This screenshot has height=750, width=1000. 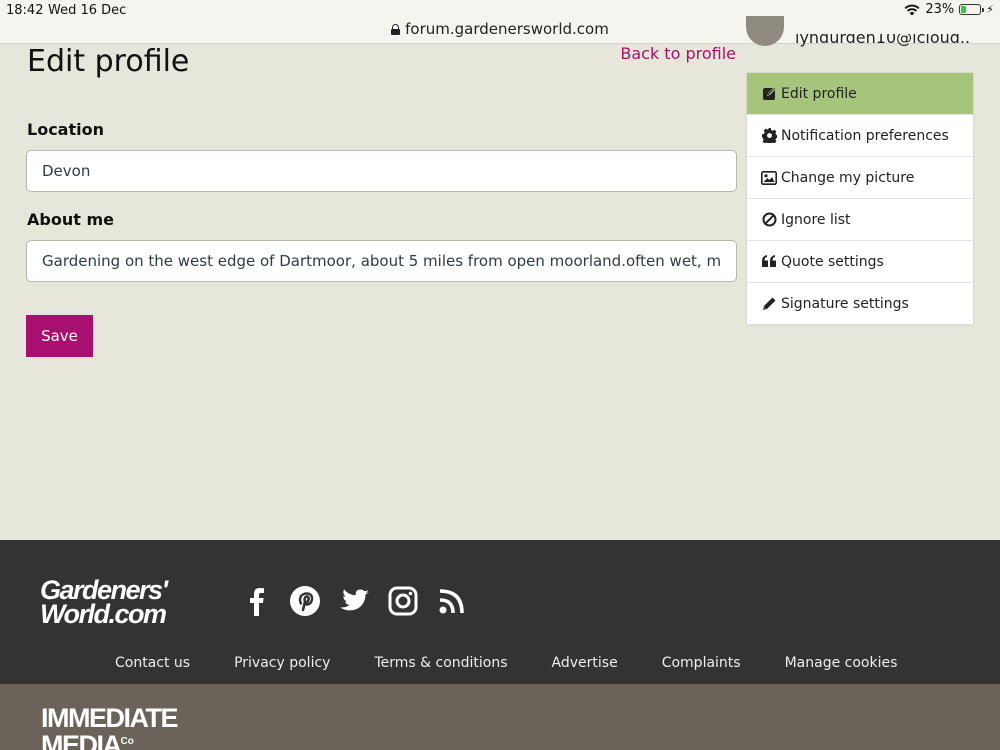 I want to click on pencil-icon, so click(x=769, y=304).